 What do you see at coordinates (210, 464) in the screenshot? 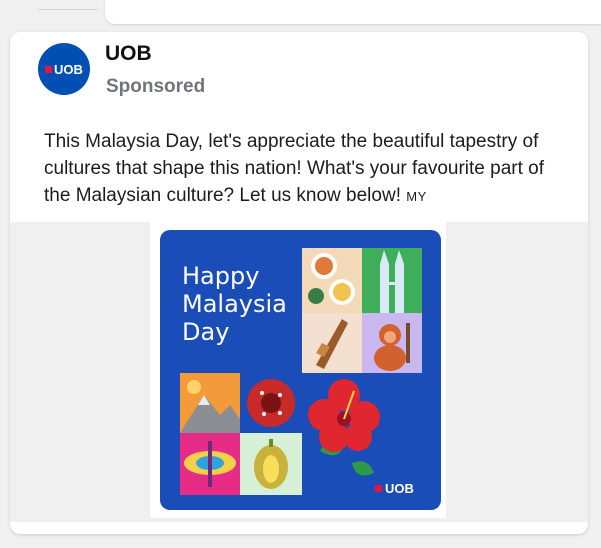
I see `wau-kite-icon` at bounding box center [210, 464].